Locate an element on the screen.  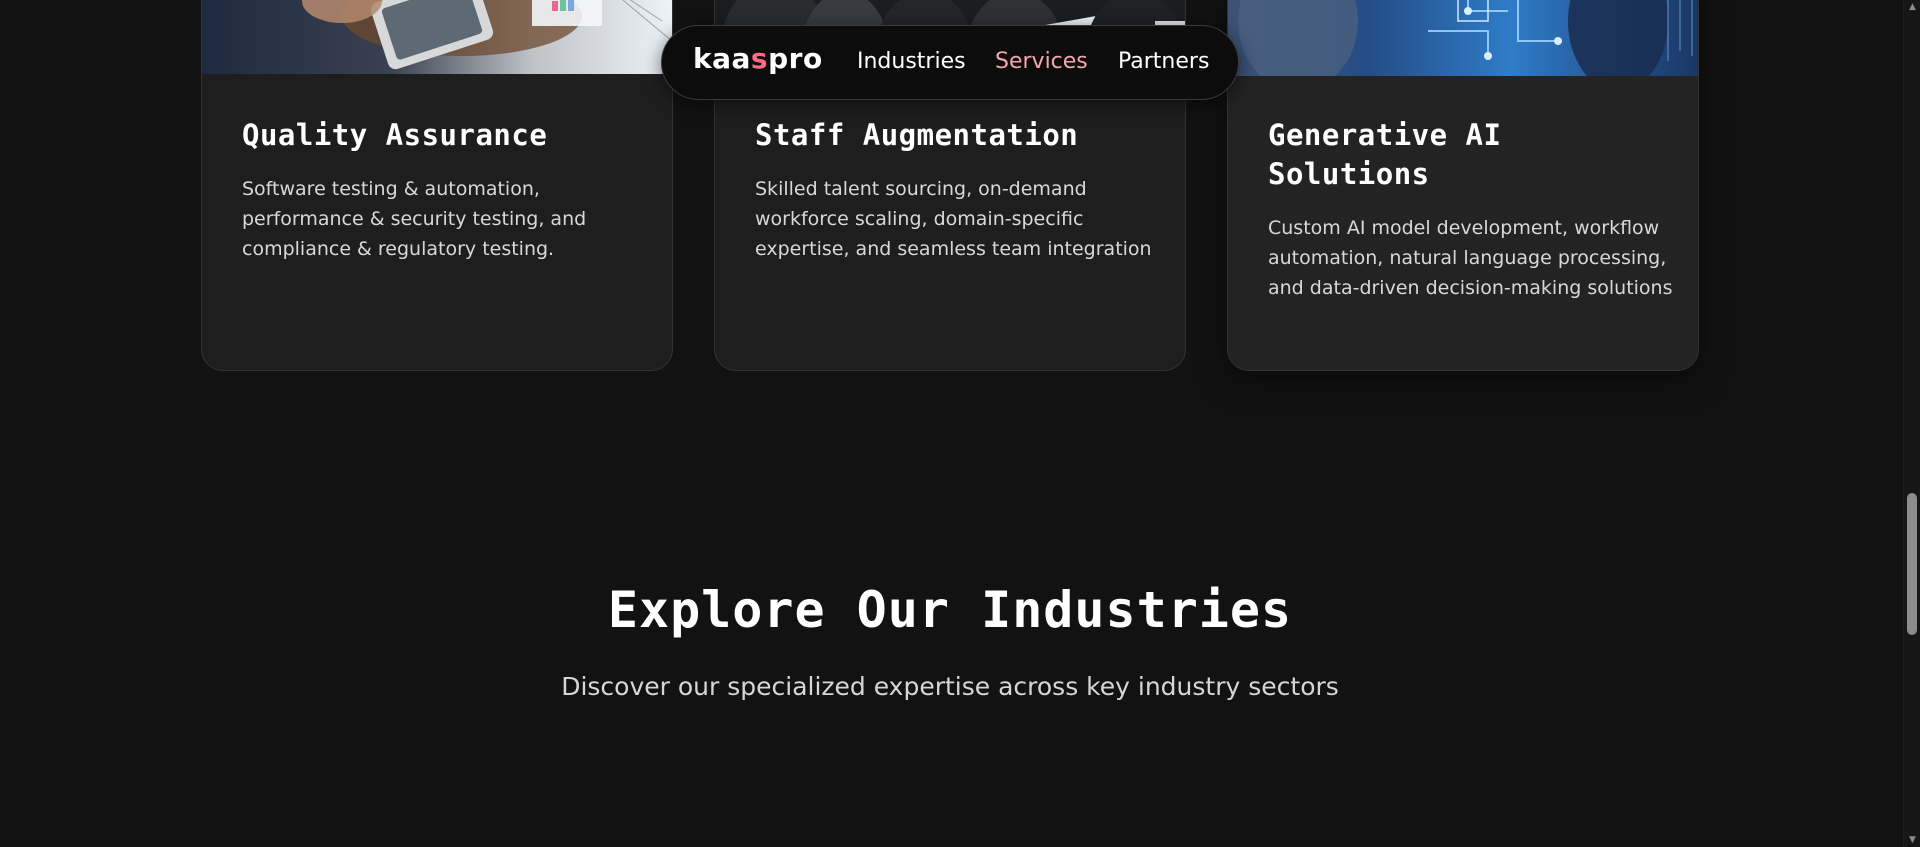
scroll-up-arrow-icon: ▲ is located at coordinates (1912, 7).